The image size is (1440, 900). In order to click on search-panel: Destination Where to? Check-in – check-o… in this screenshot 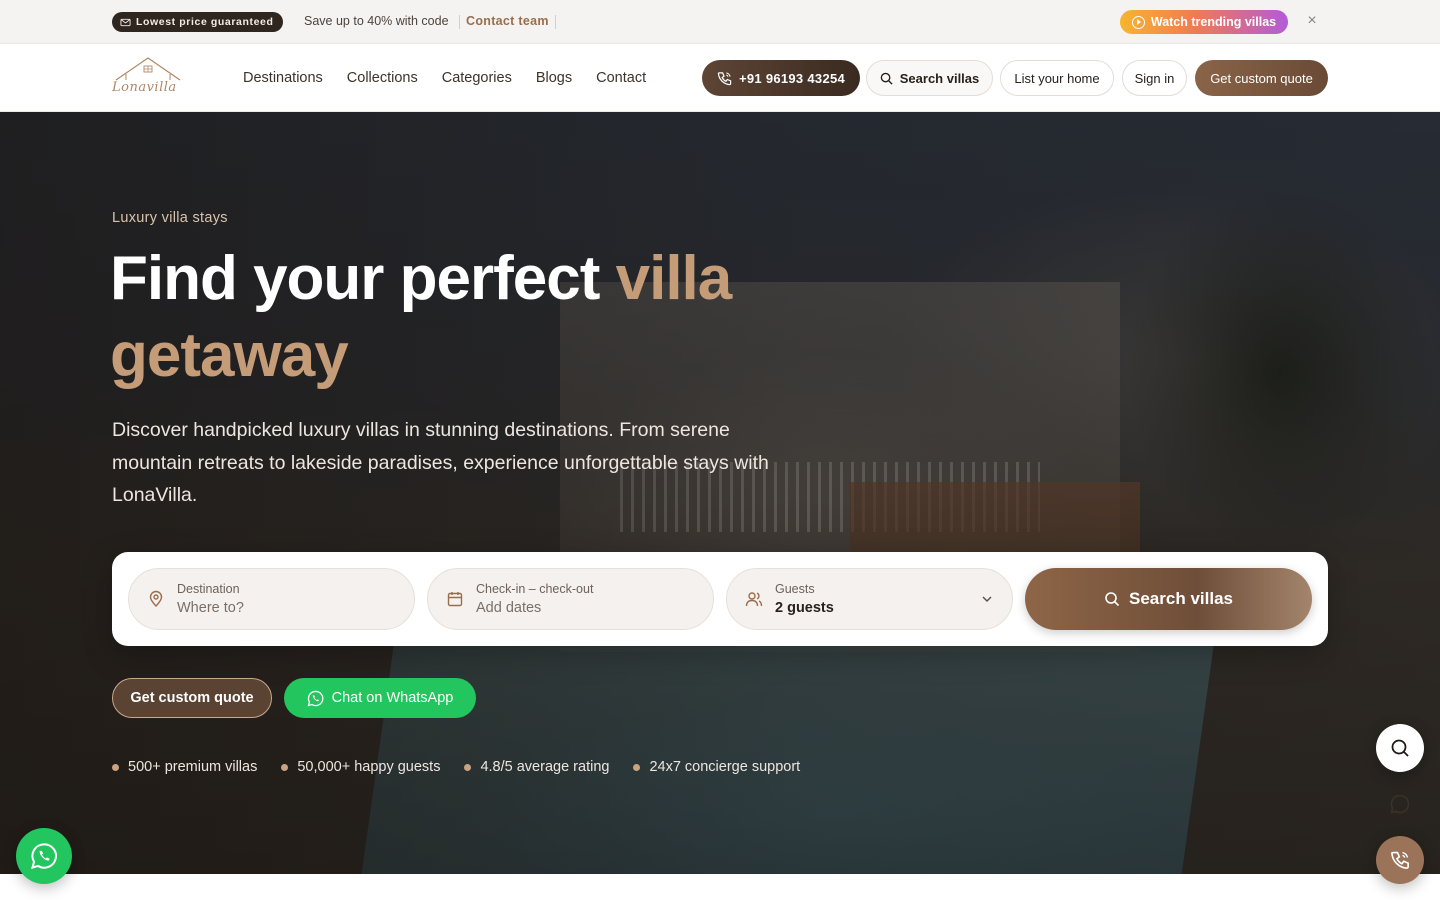, I will do `click(720, 599)`.